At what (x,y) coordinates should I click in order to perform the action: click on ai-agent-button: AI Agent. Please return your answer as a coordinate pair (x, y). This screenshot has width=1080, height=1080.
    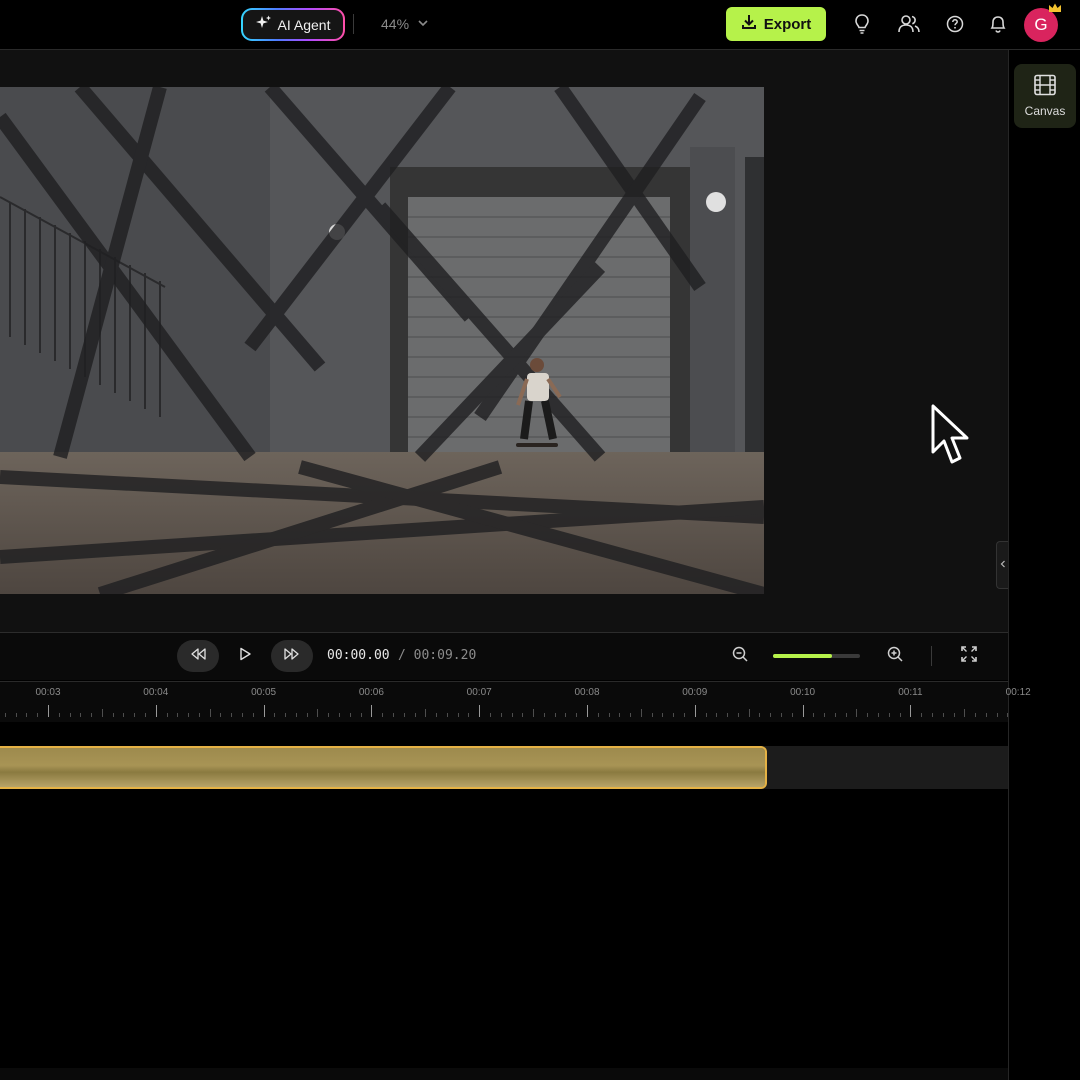
    Looking at the image, I should click on (293, 24).